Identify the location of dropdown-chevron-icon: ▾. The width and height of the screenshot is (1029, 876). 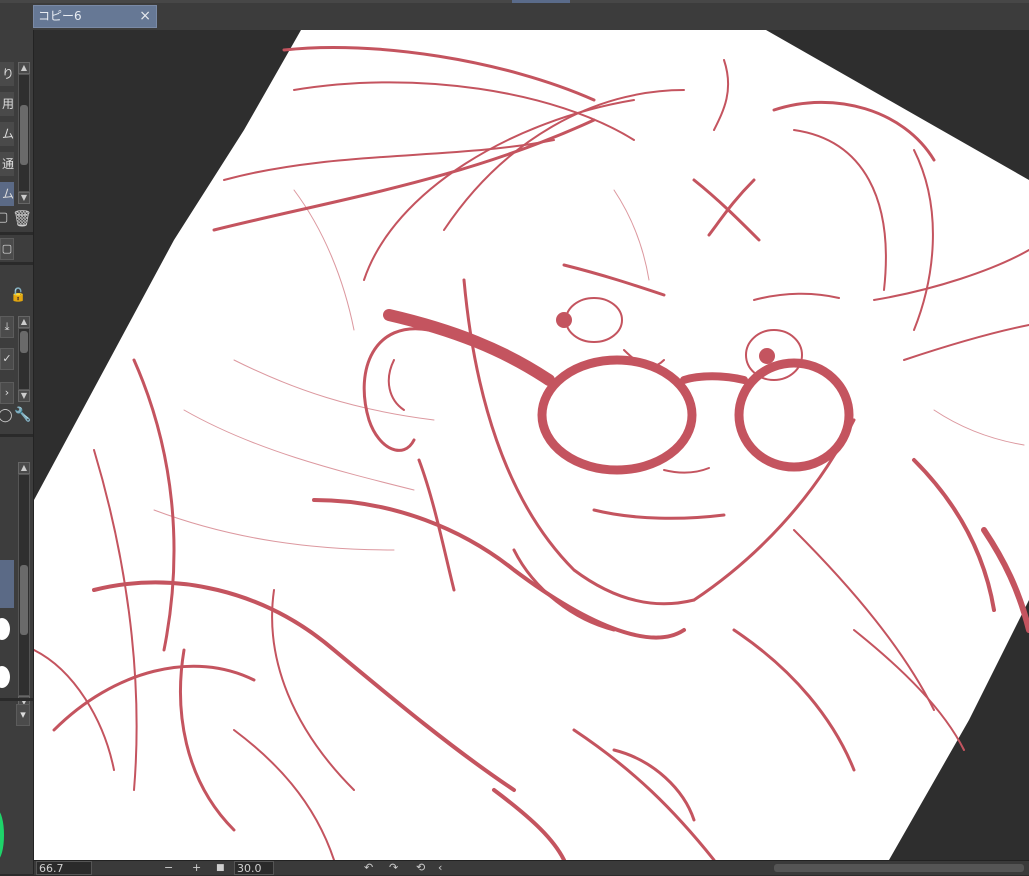
(23, 715).